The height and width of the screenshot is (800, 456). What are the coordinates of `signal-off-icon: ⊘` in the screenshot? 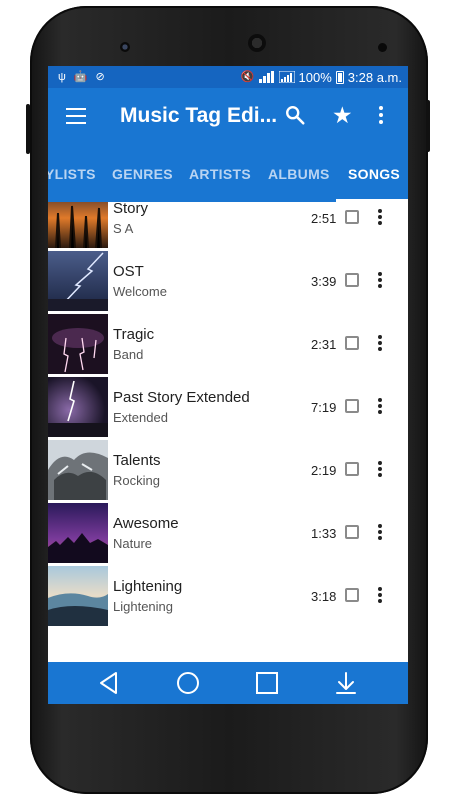 It's located at (100, 76).